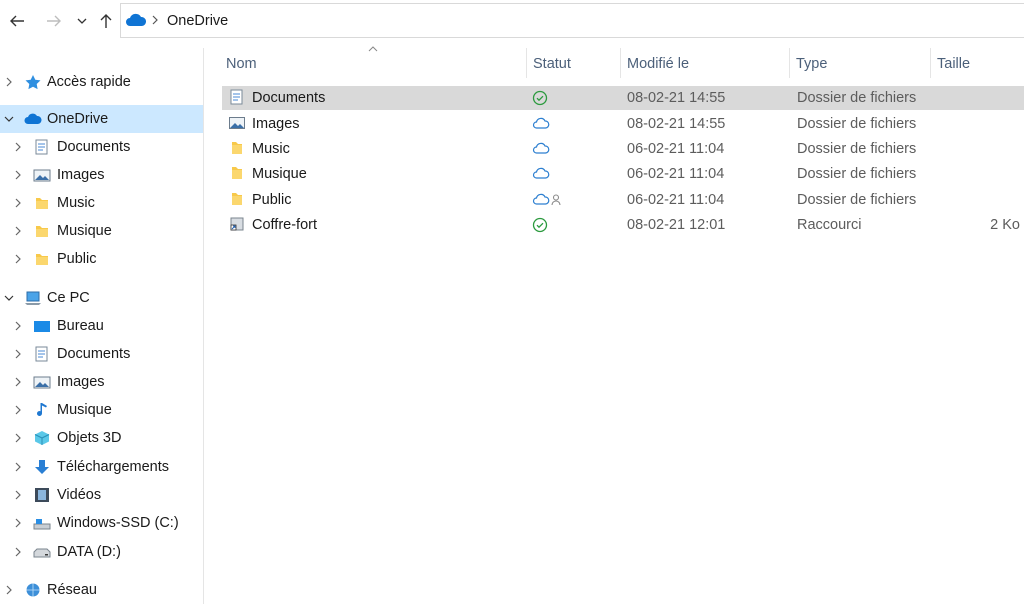 The width and height of the screenshot is (1024, 604). I want to click on up-button, so click(106, 21).